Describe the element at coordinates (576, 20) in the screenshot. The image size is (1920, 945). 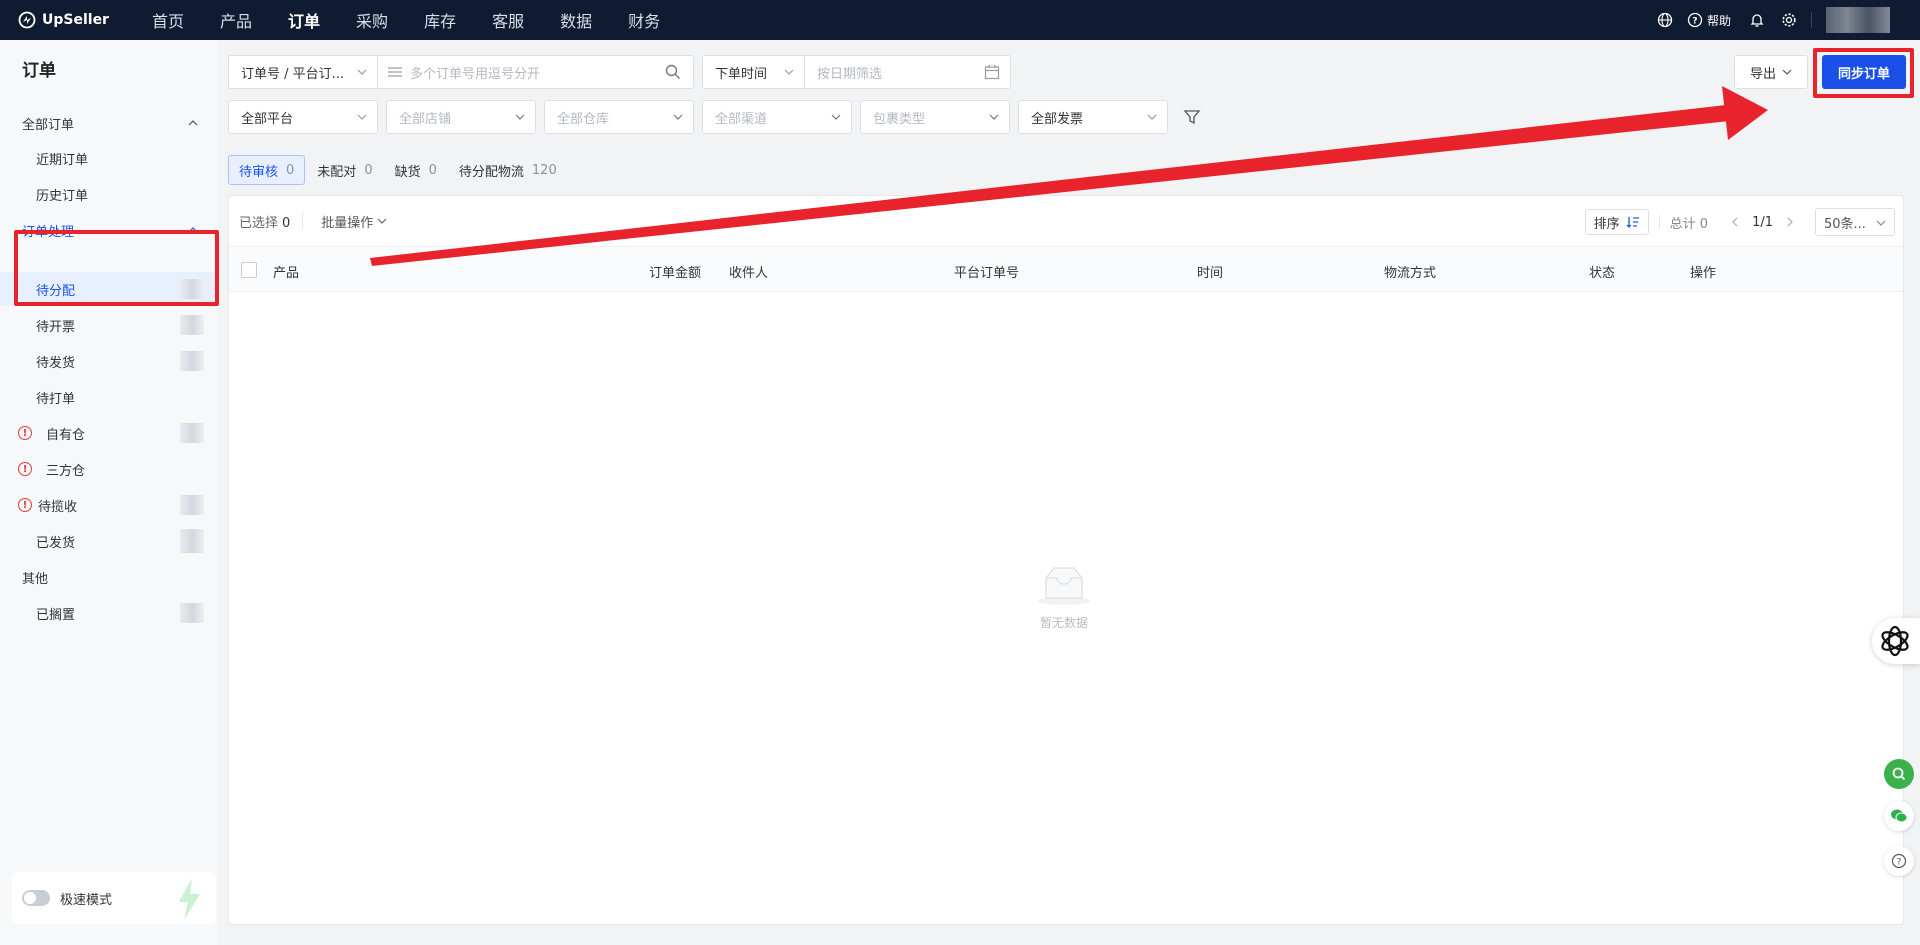
I see `nav-data: 数据` at that location.